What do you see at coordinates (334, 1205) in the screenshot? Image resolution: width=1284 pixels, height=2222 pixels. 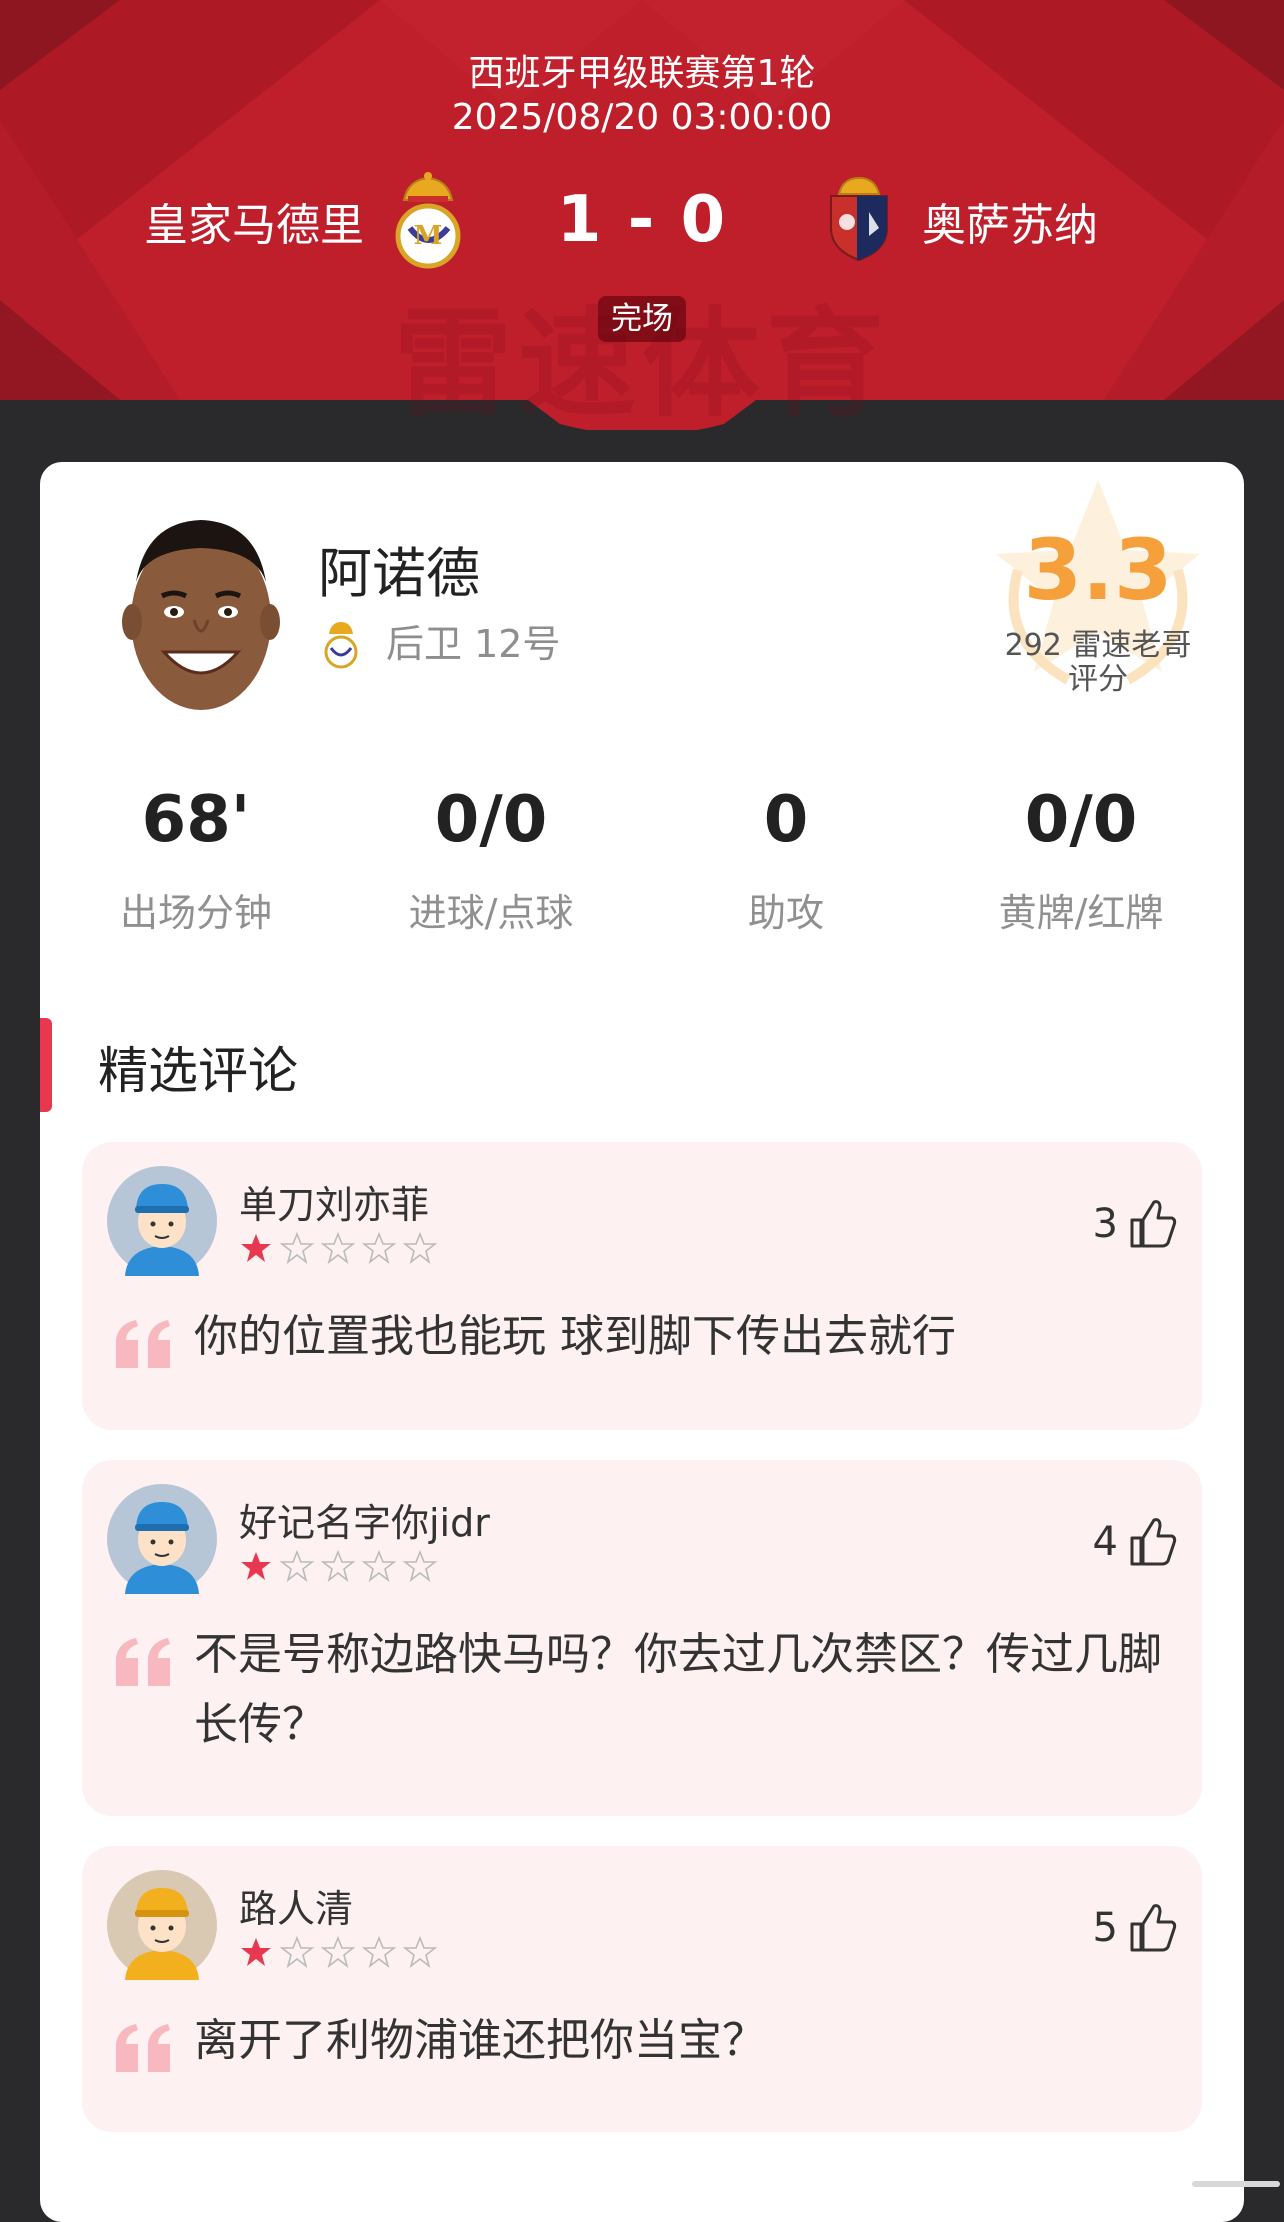 I see `comment-username: 单刀刘亦菲` at bounding box center [334, 1205].